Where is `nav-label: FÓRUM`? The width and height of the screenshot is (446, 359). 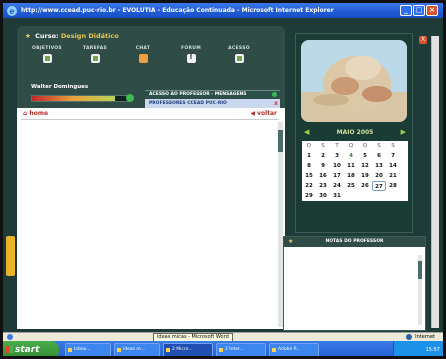 nav-label: FÓRUM is located at coordinates (191, 48).